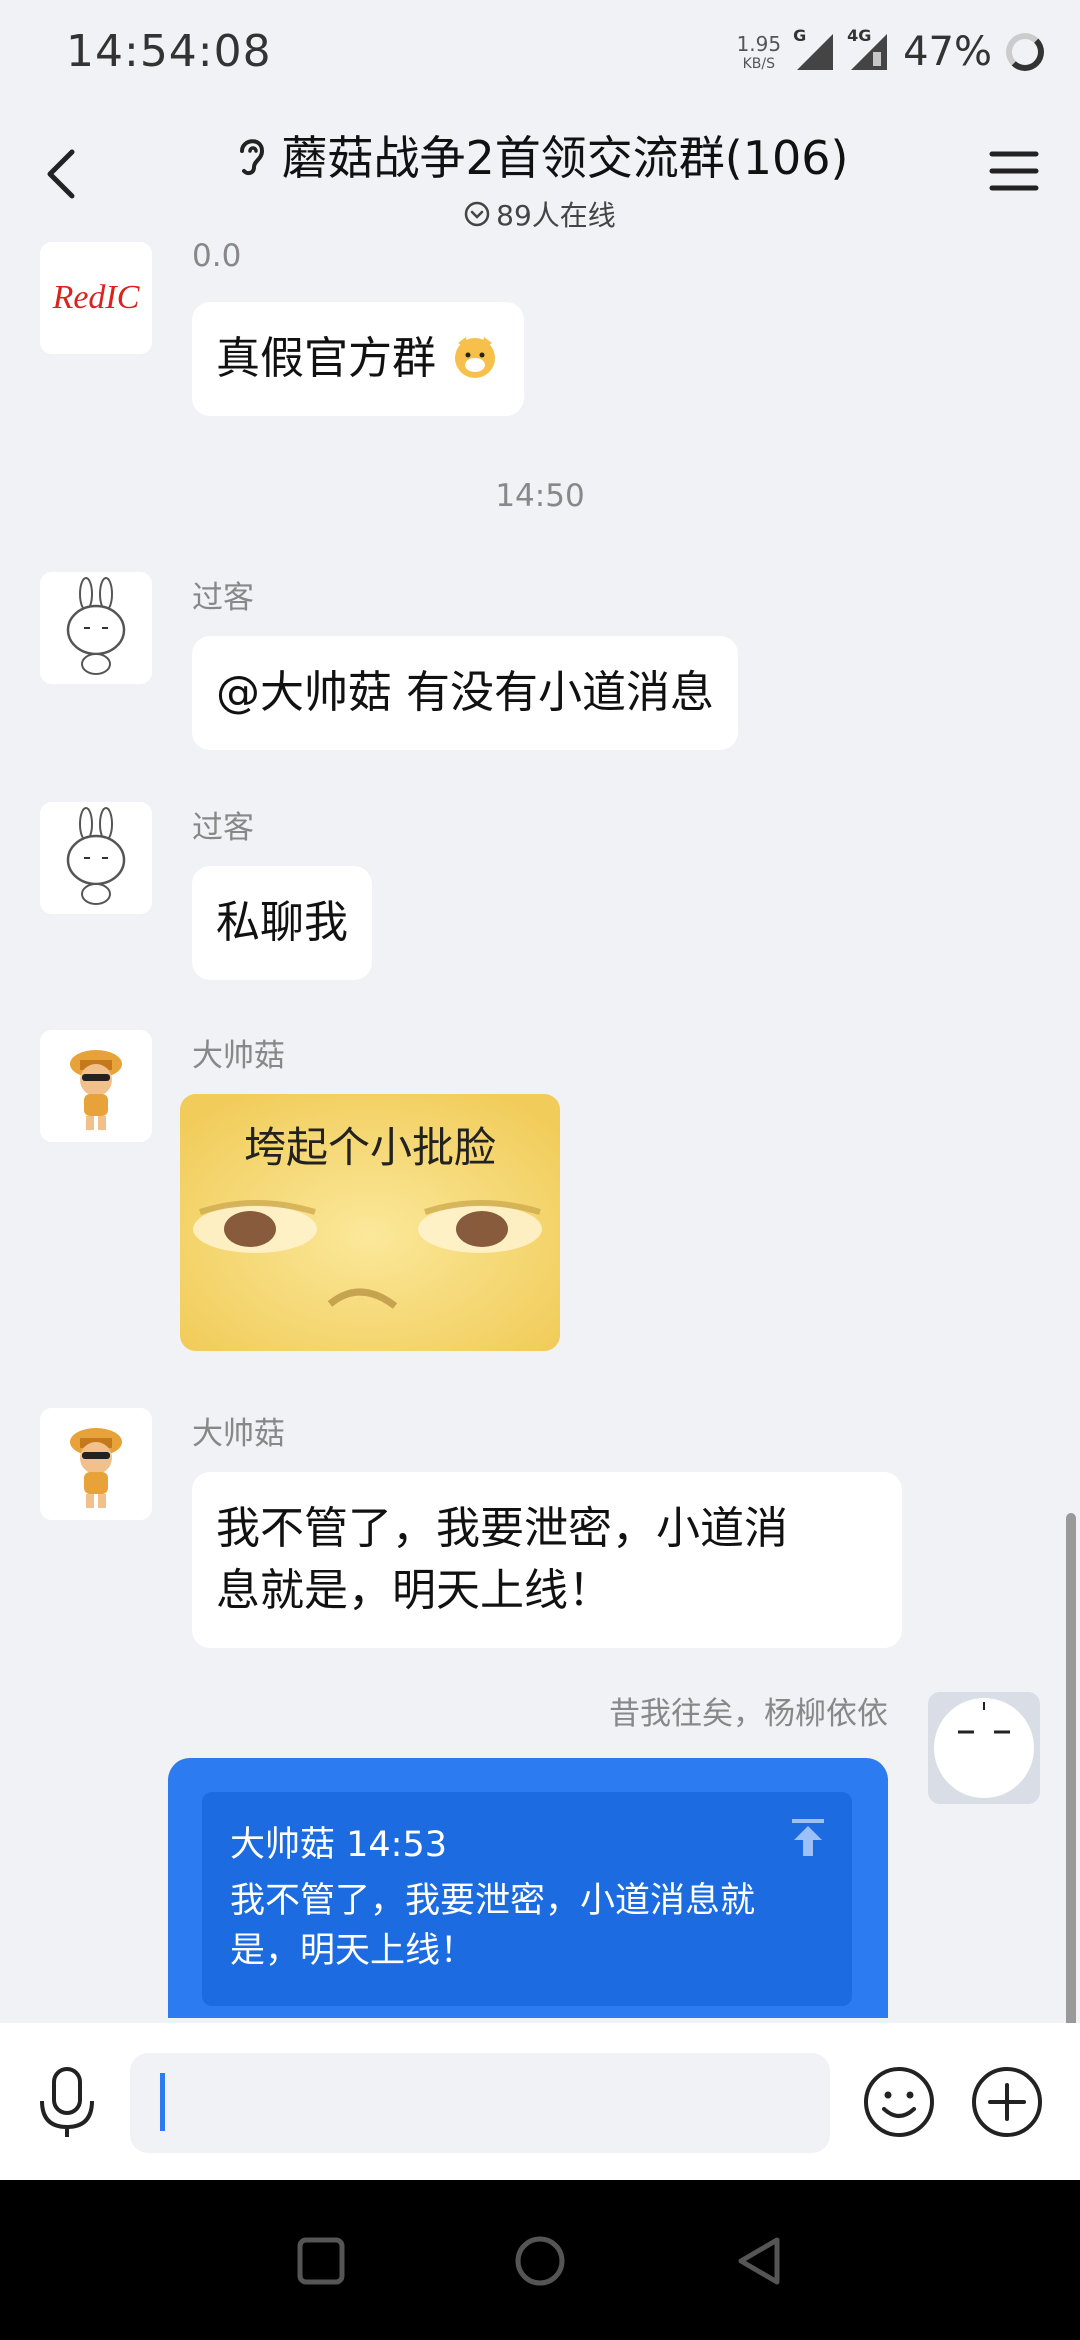  Describe the element at coordinates (890, 51) in the screenshot. I see `status-indicators: 1.95 KB/S G 4G 47%` at that location.